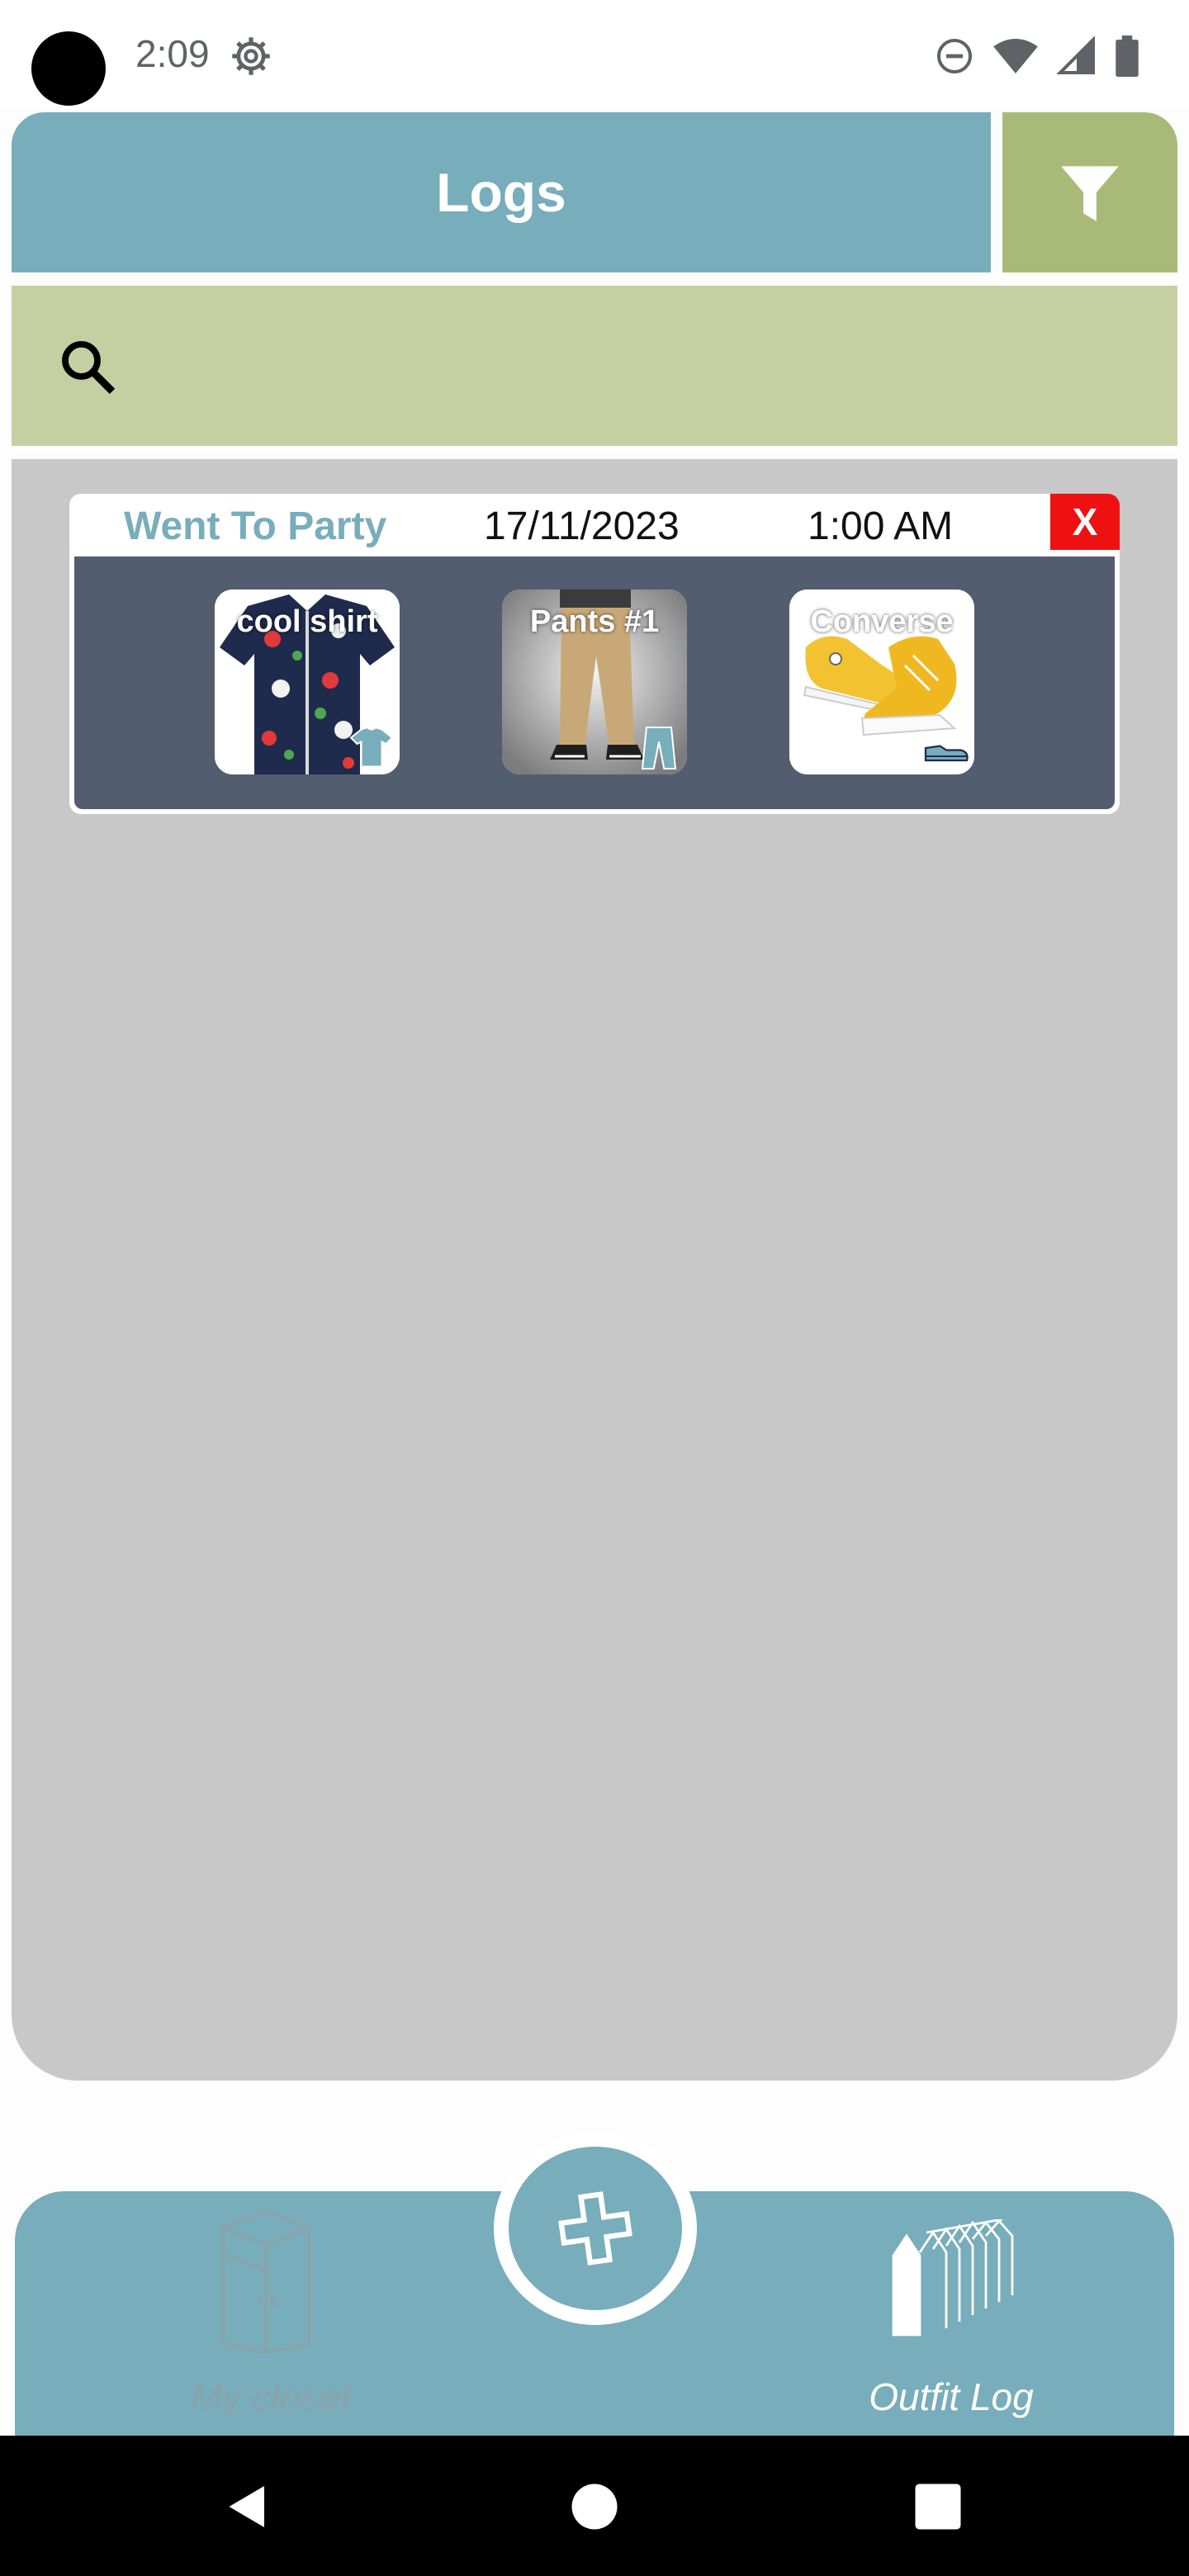  I want to click on log-item-shirt: cool shirt, so click(307, 682).